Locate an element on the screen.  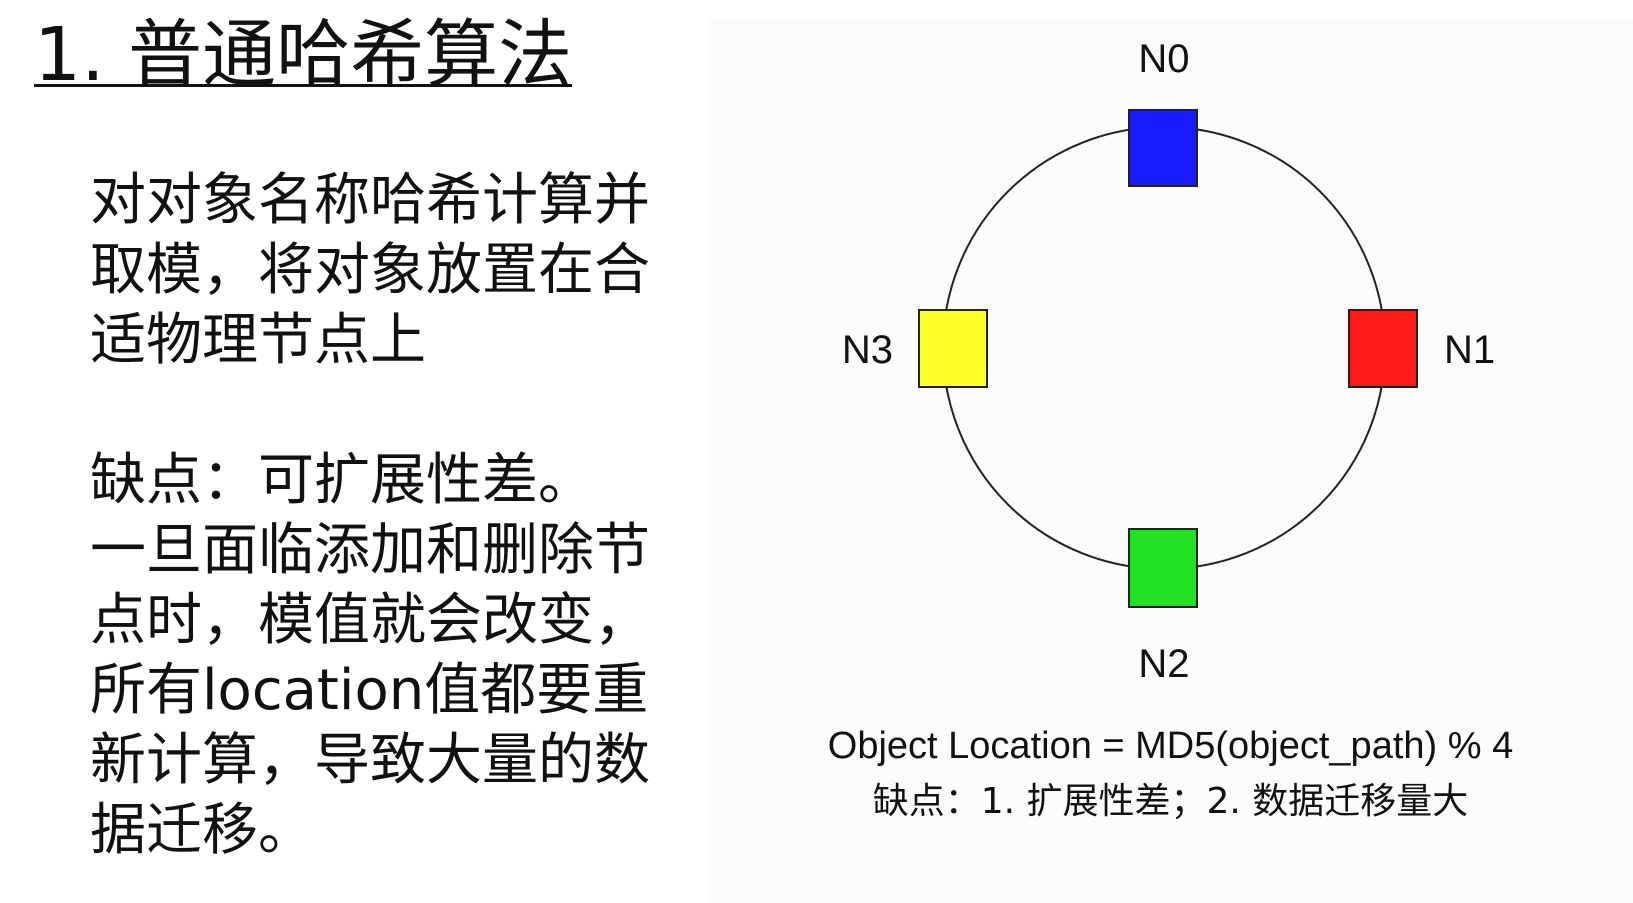
slide-title: 1. 普通哈希算法 is located at coordinates (303, 55).